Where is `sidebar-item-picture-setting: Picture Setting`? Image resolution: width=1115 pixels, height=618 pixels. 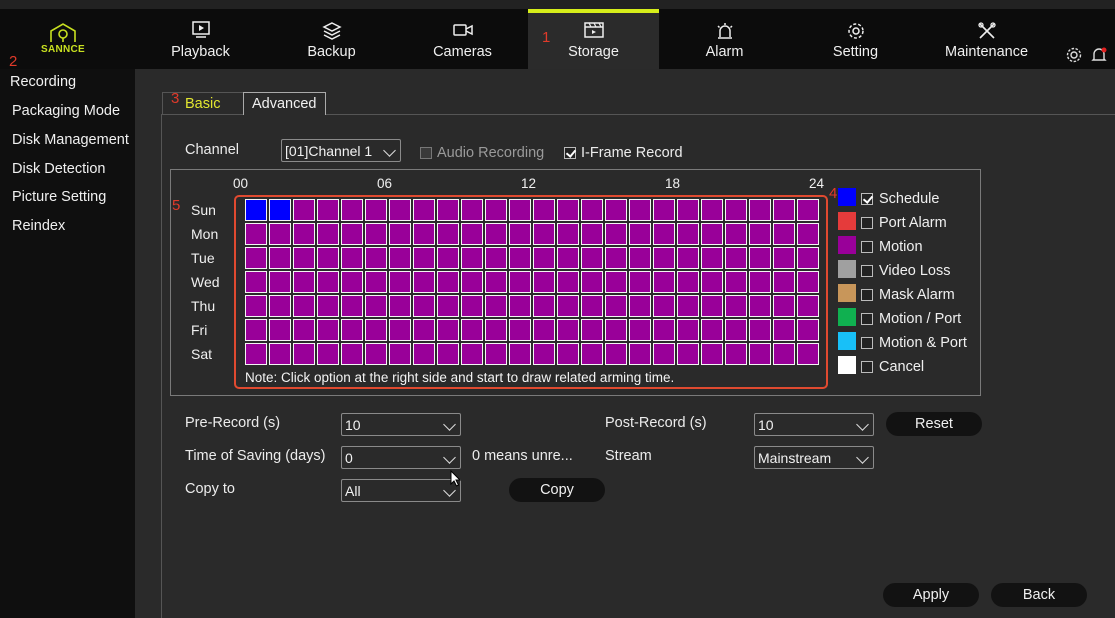 sidebar-item-picture-setting: Picture Setting is located at coordinates (59, 197).